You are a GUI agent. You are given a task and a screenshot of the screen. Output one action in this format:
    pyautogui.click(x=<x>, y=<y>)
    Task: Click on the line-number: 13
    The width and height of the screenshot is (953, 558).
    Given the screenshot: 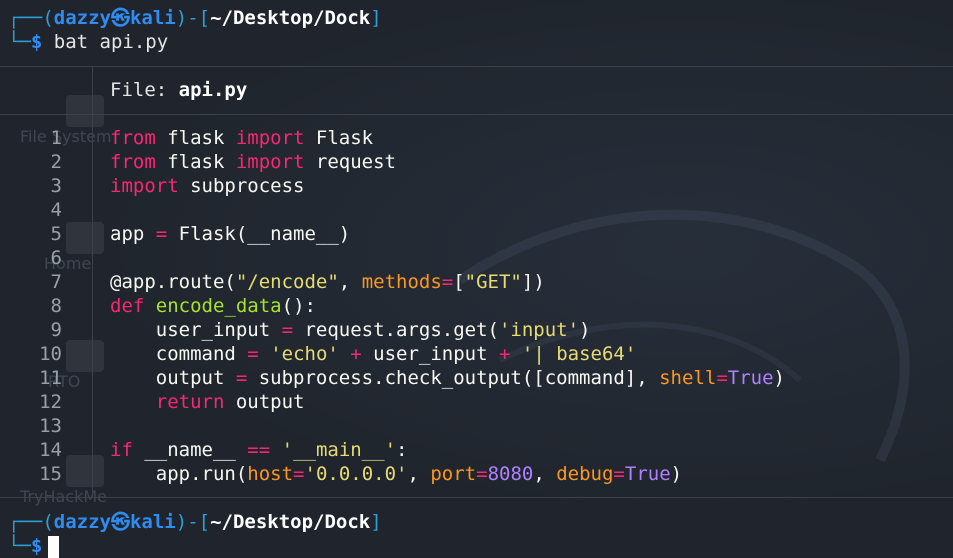 What is the action you would take?
    pyautogui.click(x=50, y=426)
    